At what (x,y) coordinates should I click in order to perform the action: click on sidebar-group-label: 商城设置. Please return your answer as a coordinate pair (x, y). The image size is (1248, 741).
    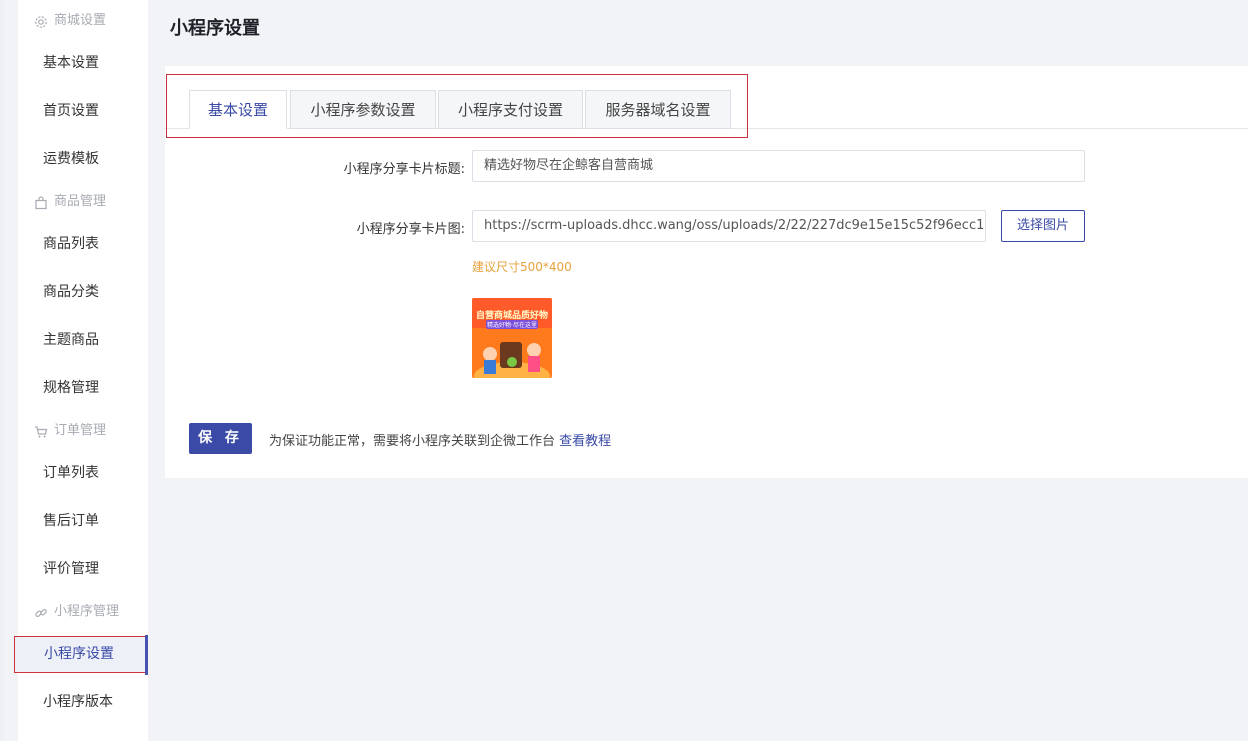
    Looking at the image, I should click on (80, 20).